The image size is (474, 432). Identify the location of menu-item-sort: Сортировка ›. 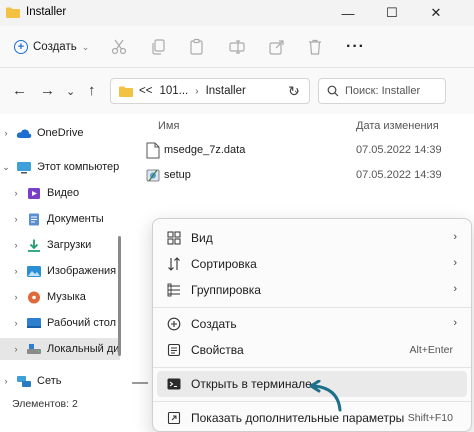
(312, 264).